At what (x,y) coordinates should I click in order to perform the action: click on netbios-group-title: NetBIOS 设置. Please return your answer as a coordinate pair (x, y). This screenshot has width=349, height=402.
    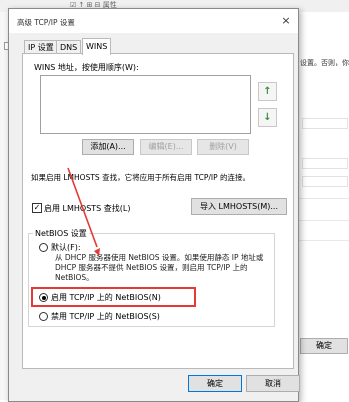
    Looking at the image, I should click on (61, 233).